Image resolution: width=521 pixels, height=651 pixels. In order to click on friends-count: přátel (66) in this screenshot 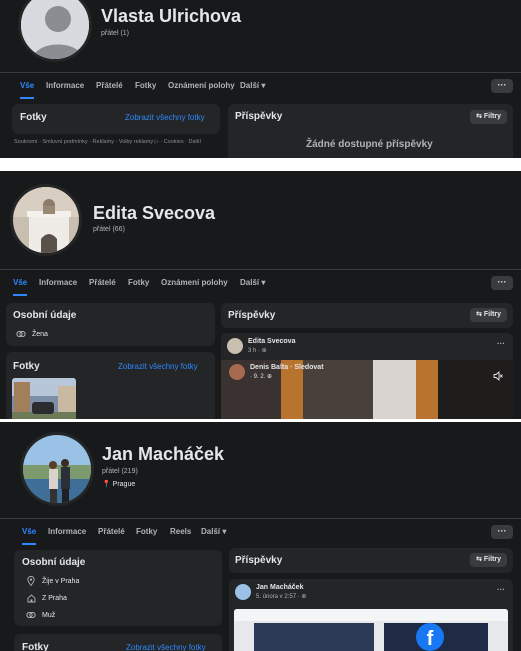, I will do `click(109, 229)`.